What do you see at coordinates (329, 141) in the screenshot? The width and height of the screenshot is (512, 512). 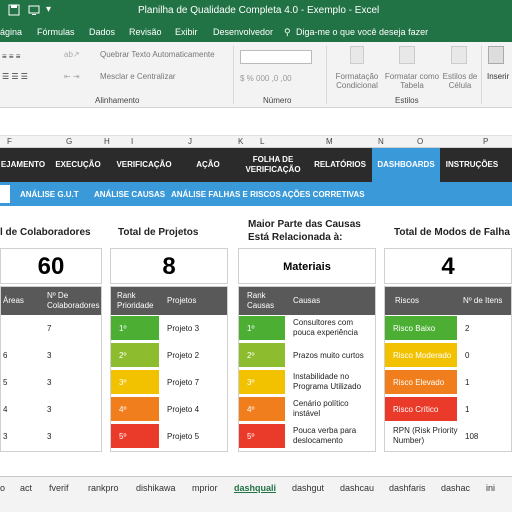 I see `column-header: M` at bounding box center [329, 141].